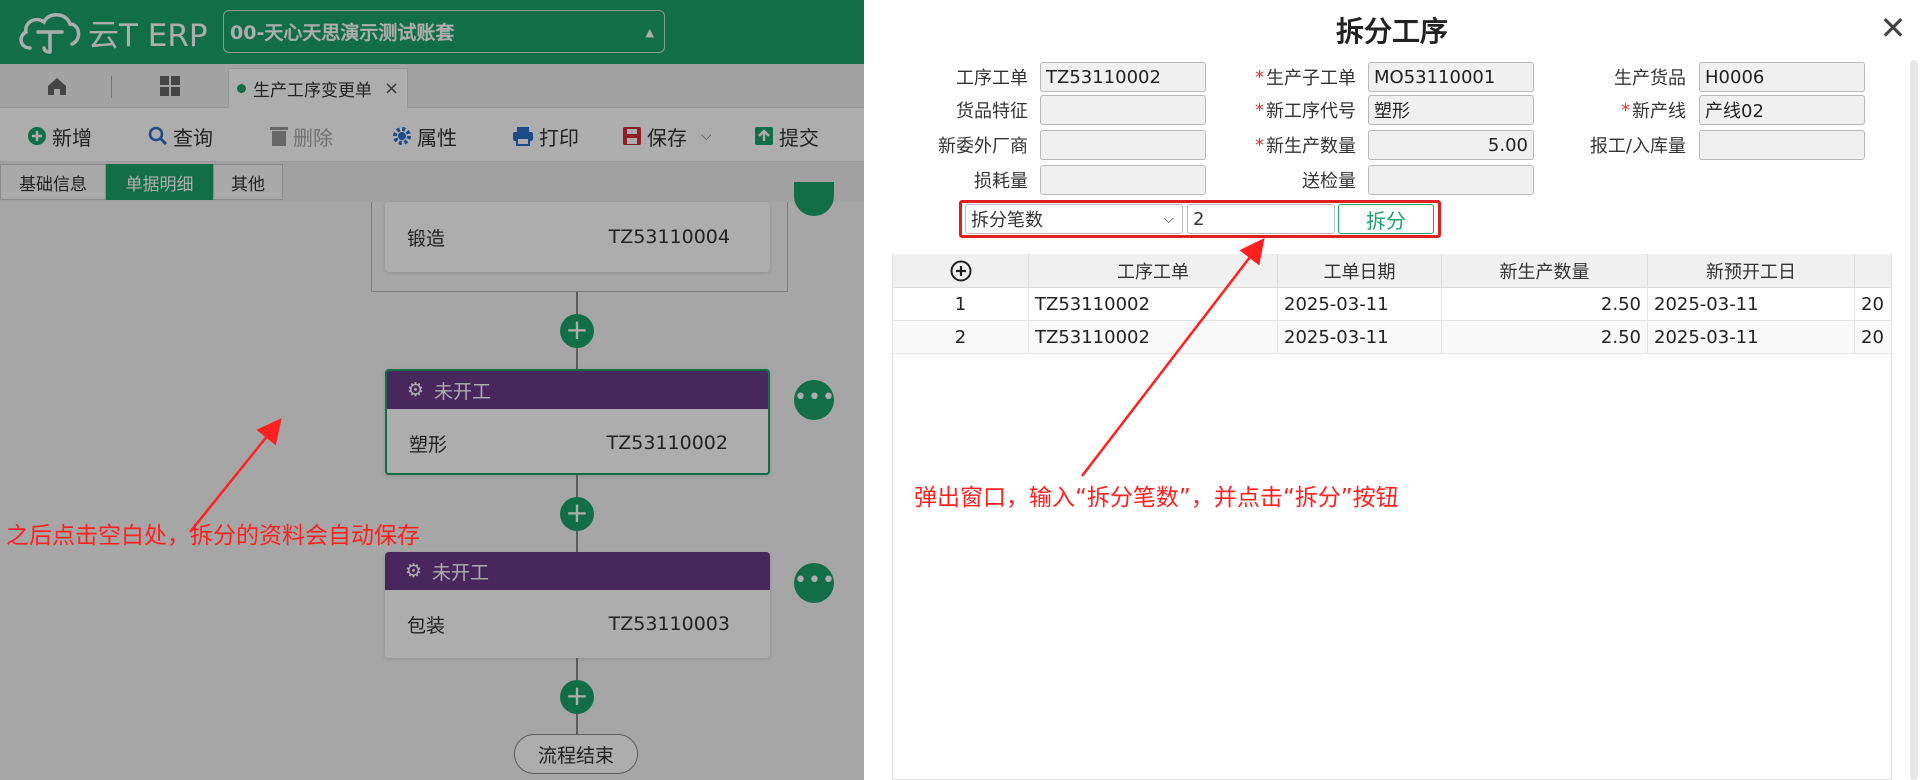 The width and height of the screenshot is (1920, 780). What do you see at coordinates (1305, 111) in the screenshot?
I see `label-new-process-code: * 新工序代号` at bounding box center [1305, 111].